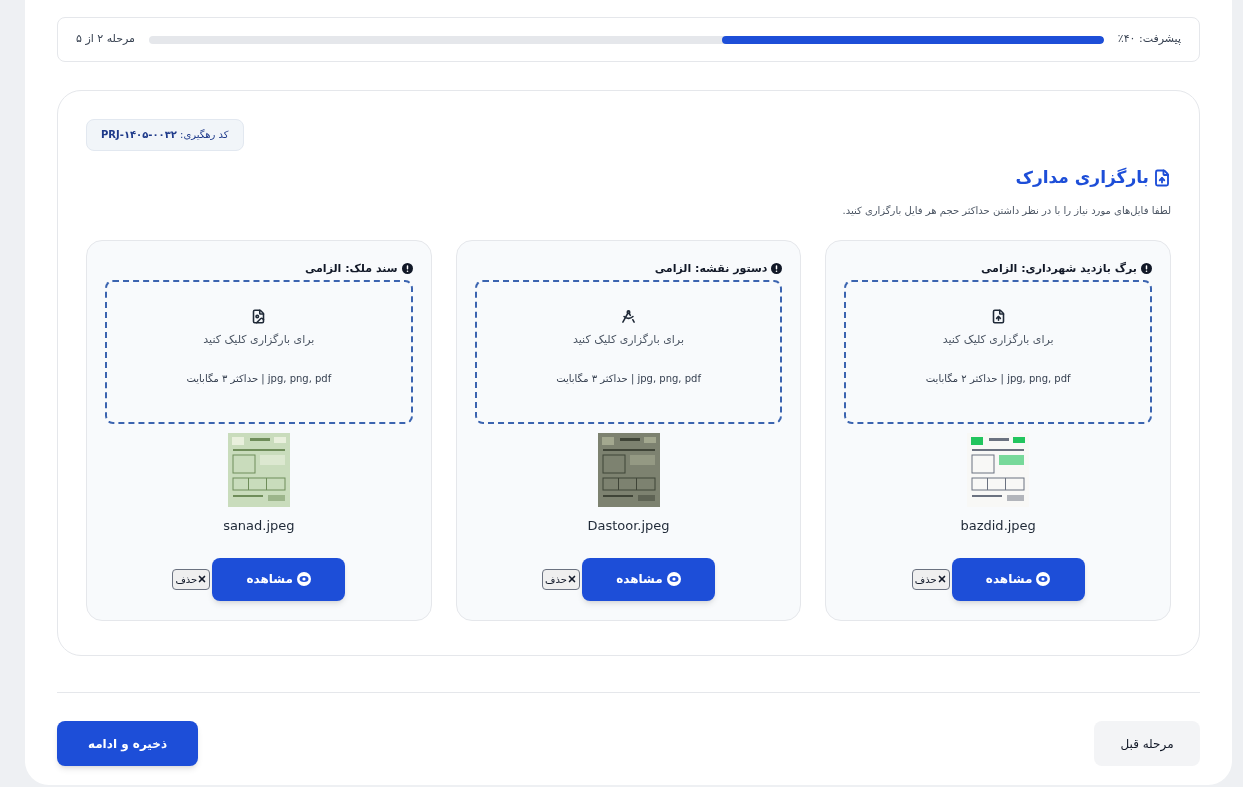 The image size is (1243, 787). Describe the element at coordinates (1082, 178) in the screenshot. I see `section-title: بارگزاری مدارک` at that location.